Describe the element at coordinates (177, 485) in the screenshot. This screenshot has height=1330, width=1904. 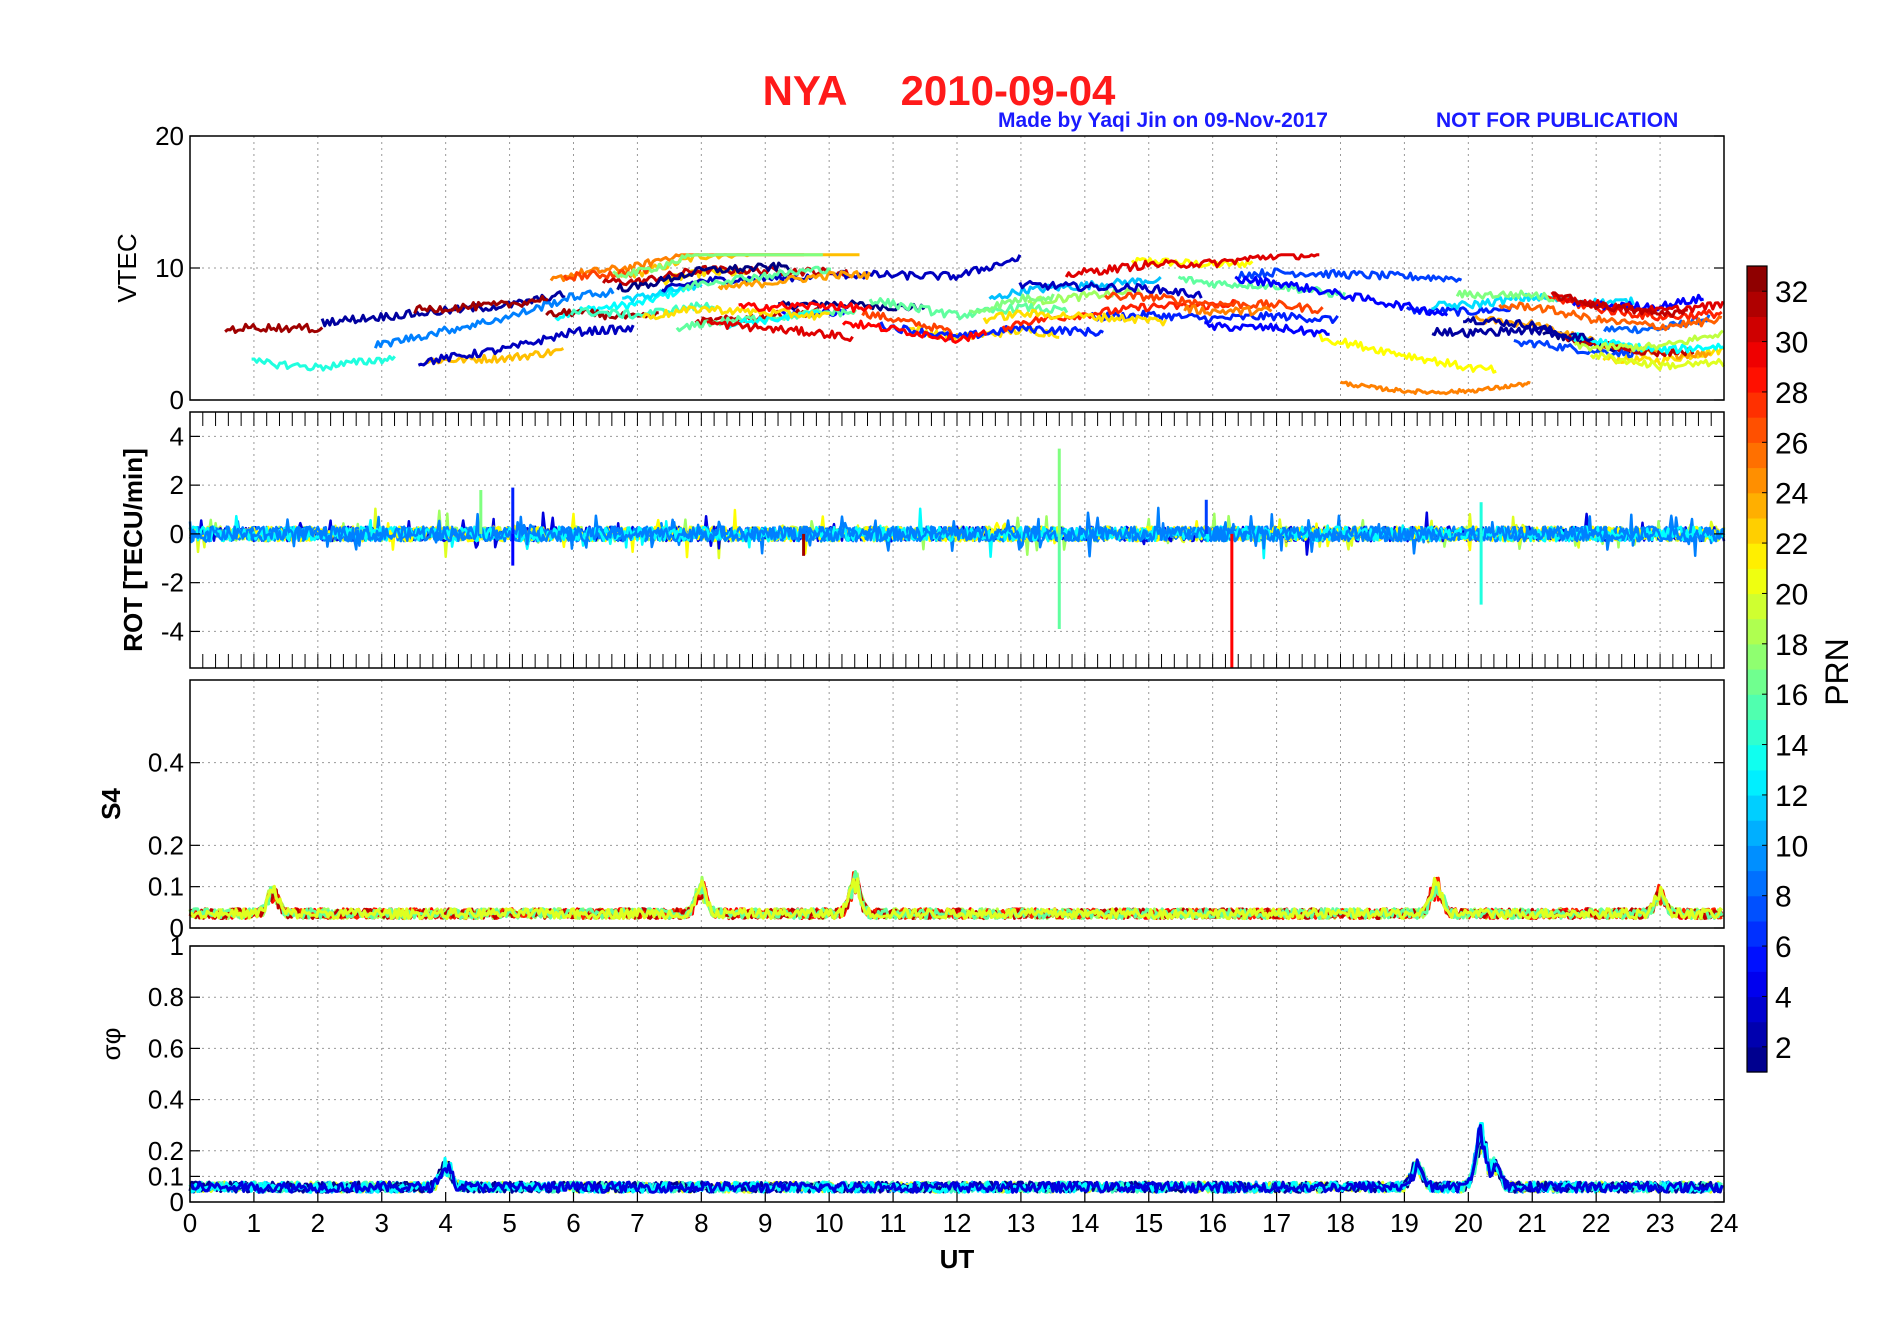
I see `y-tick-label: 2` at that location.